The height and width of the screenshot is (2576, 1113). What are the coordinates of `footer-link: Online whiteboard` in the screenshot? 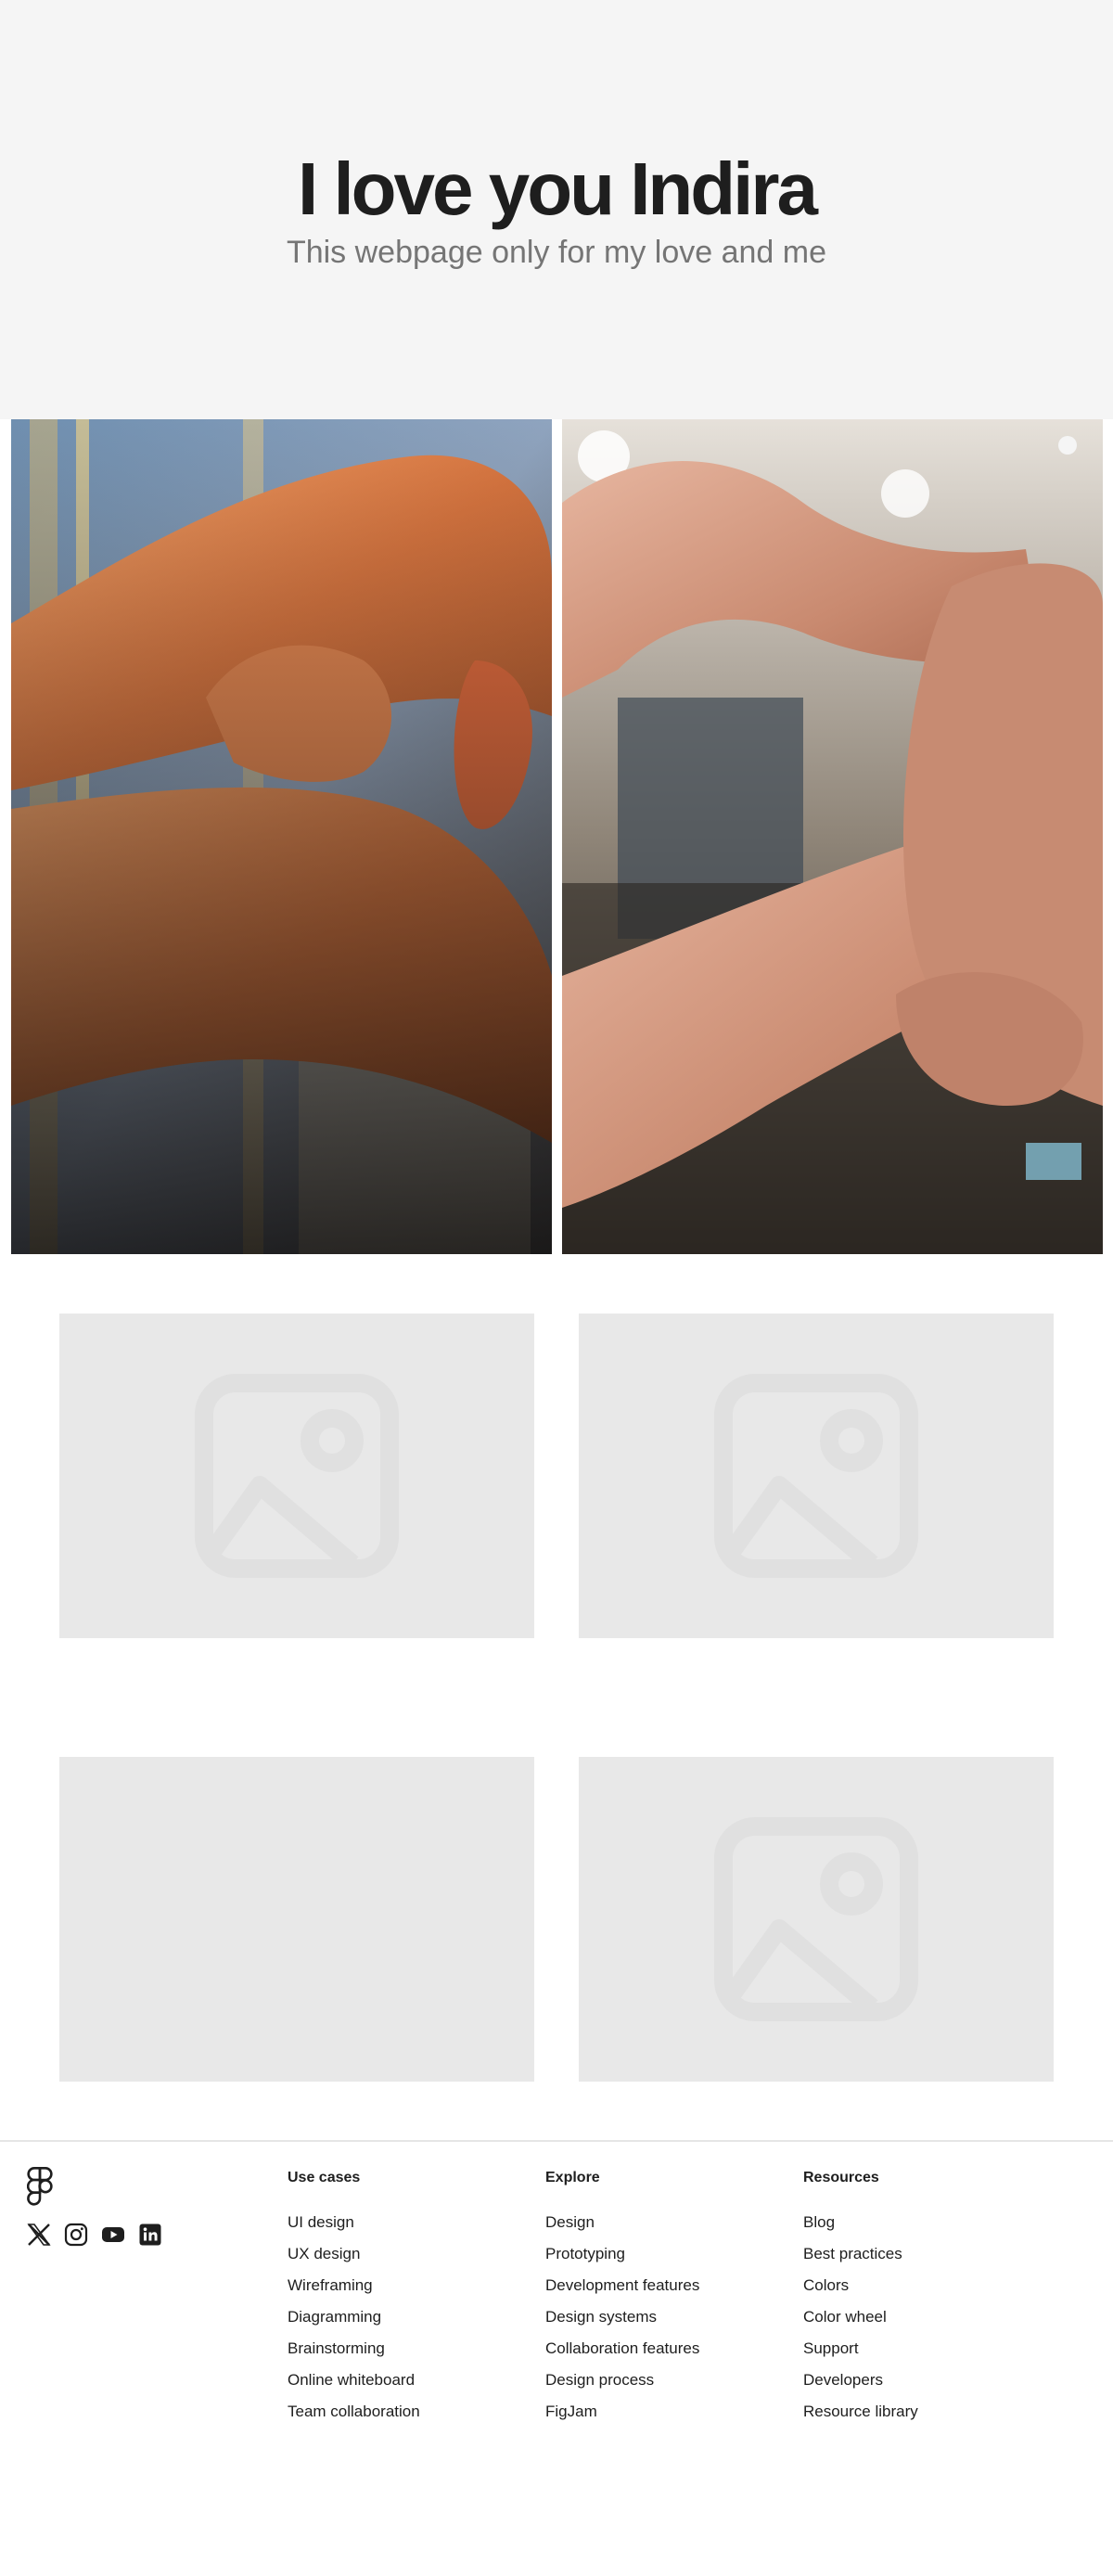 It's located at (351, 2380).